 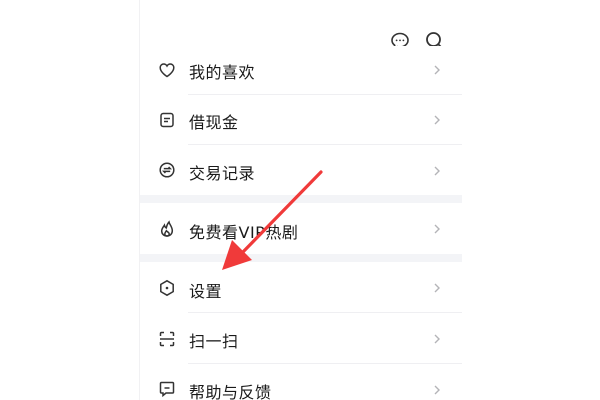 I want to click on note-icon, so click(x=167, y=120).